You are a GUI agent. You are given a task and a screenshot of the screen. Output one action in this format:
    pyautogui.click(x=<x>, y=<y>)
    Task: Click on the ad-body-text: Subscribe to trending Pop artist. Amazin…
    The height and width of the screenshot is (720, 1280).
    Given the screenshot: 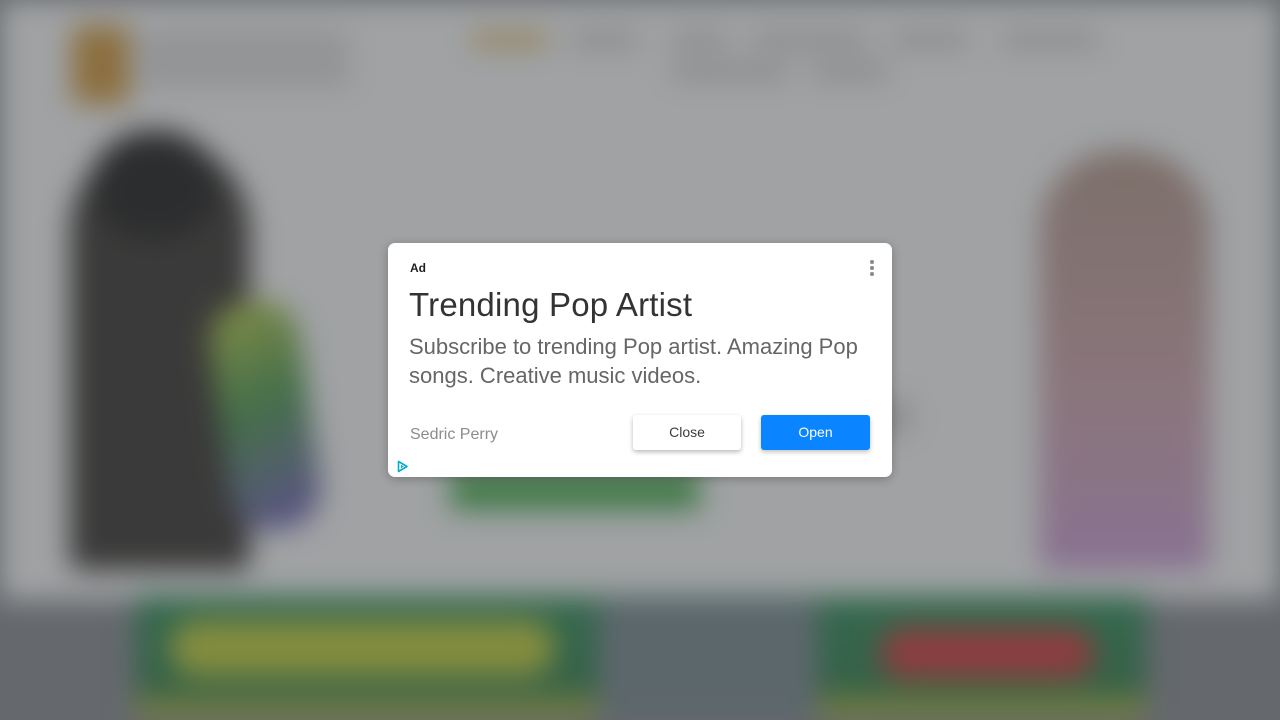 What is the action you would take?
    pyautogui.click(x=639, y=361)
    